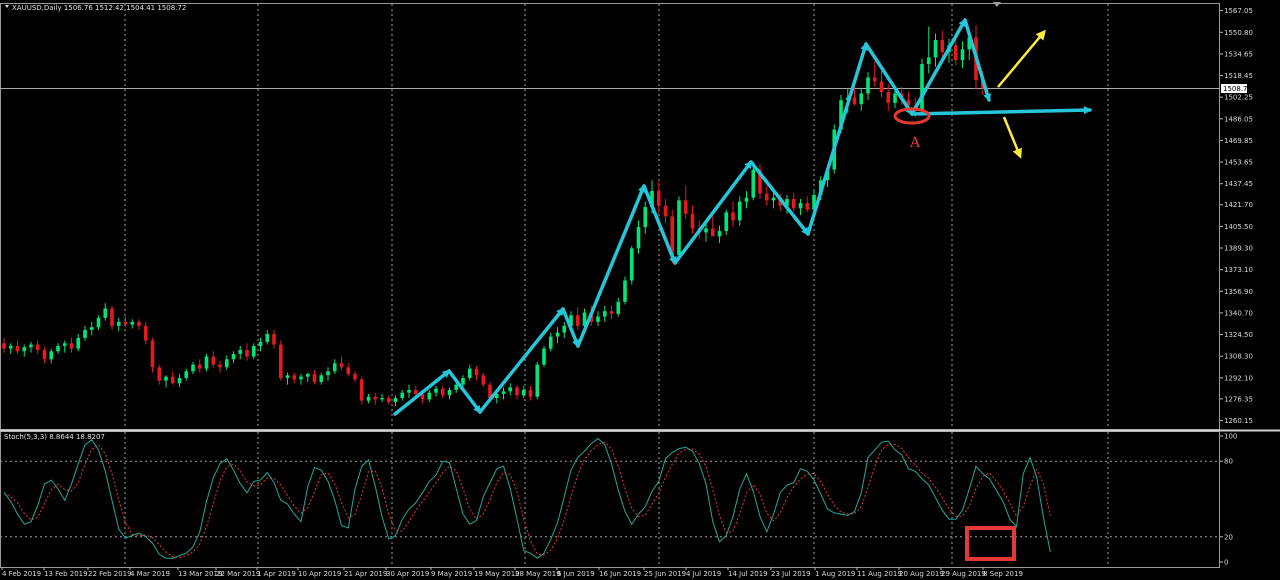 Image resolution: width=1280 pixels, height=580 pixels. I want to click on stoch-tick-label: 100, so click(1230, 437).